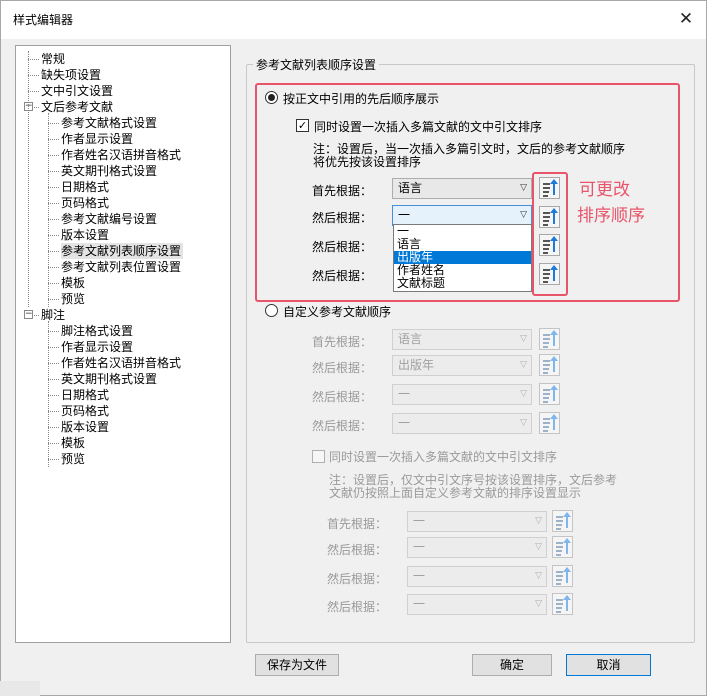 This screenshot has width=707, height=696. What do you see at coordinates (477, 576) in the screenshot?
I see `rows2-row3-dropdown: 一 ▽` at bounding box center [477, 576].